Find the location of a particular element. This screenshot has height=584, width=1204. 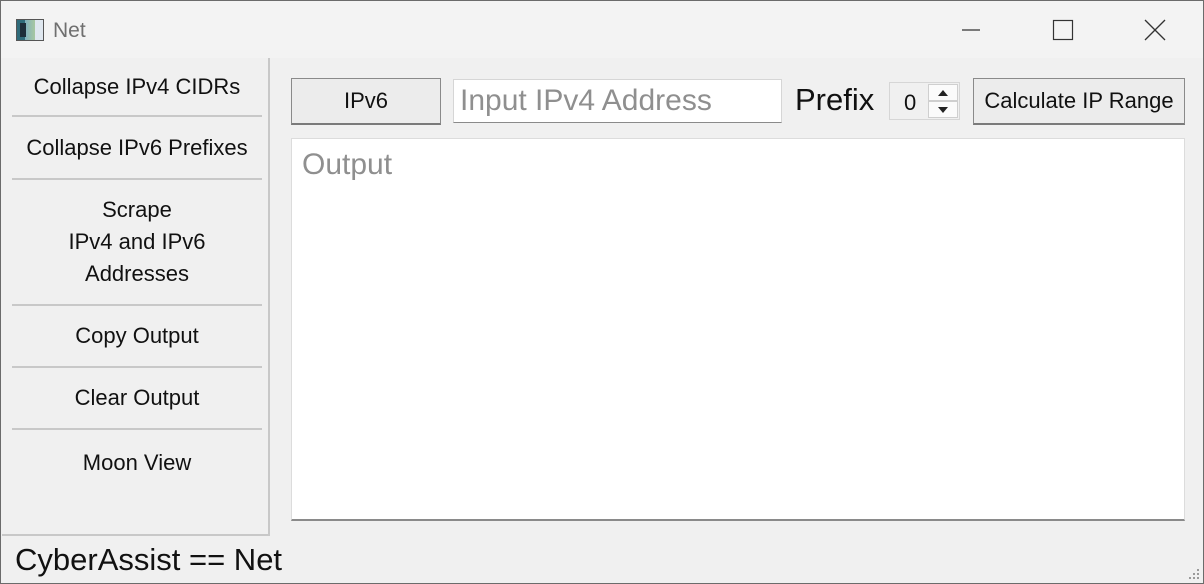

collapse-ipv4-cidrs-button: Collapse IPv4 CIDRs is located at coordinates (137, 87).